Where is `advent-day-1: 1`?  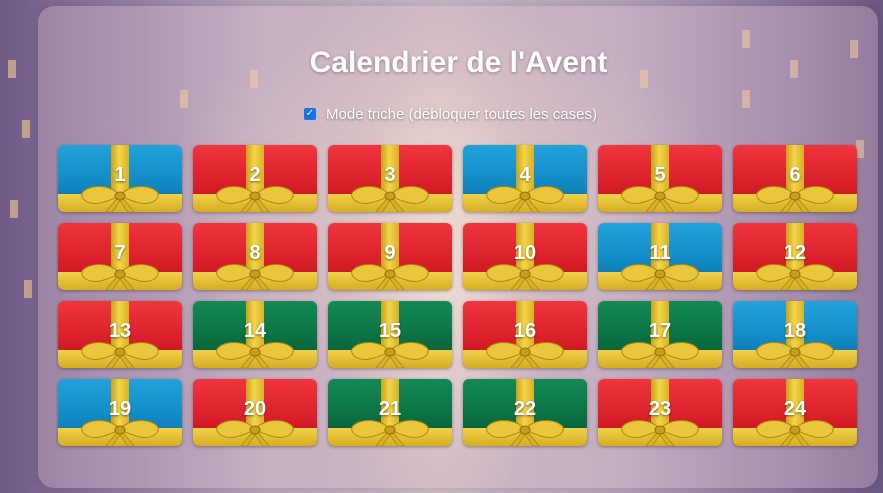
advent-day-1: 1 is located at coordinates (120, 178).